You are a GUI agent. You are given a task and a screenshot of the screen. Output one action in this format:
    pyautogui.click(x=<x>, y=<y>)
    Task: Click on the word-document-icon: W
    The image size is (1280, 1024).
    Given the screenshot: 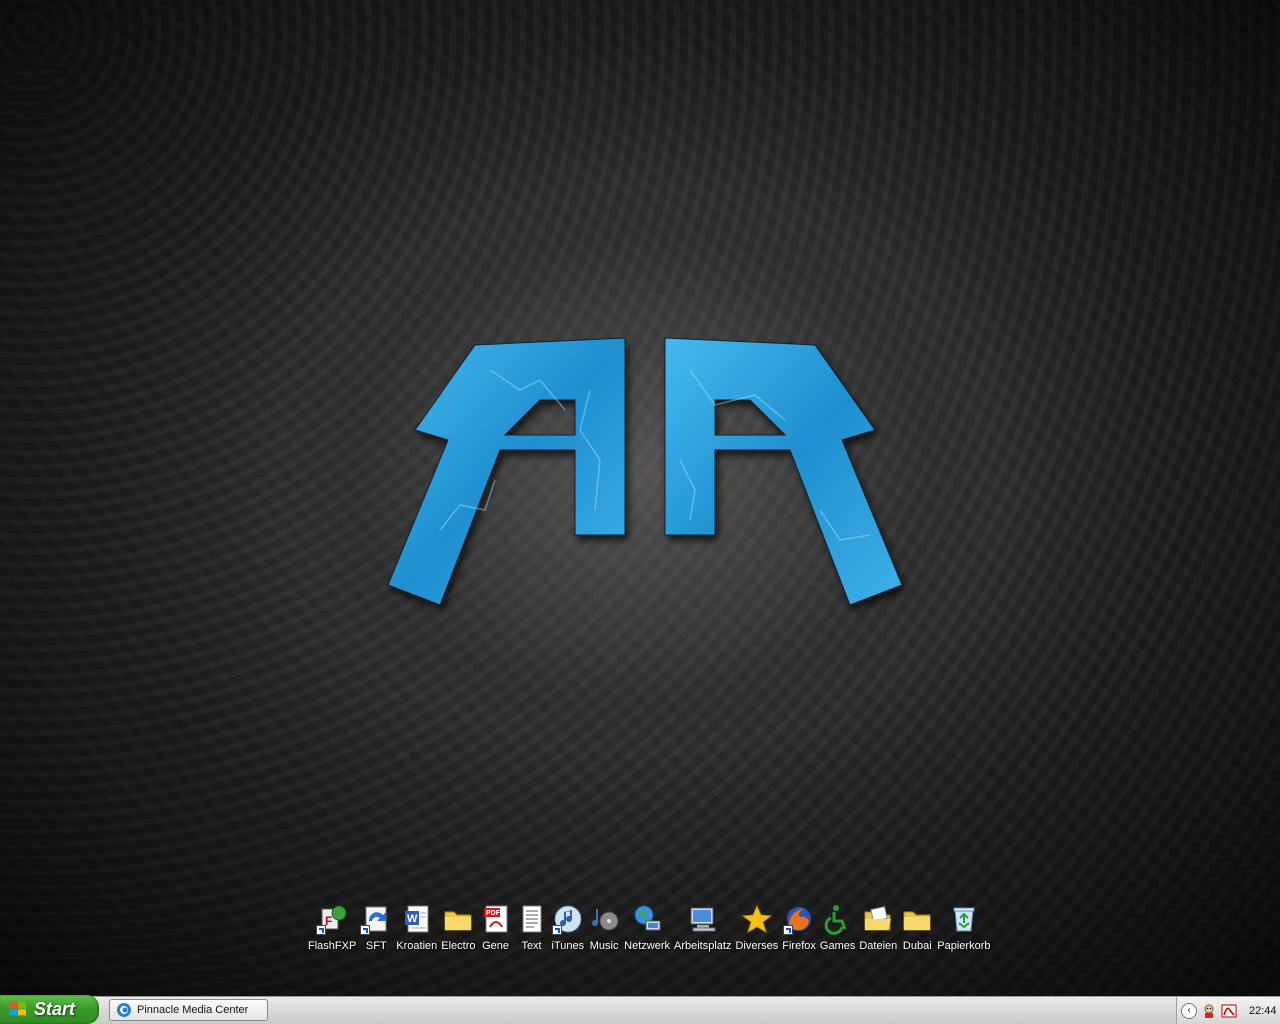 What is the action you would take?
    pyautogui.click(x=417, y=919)
    